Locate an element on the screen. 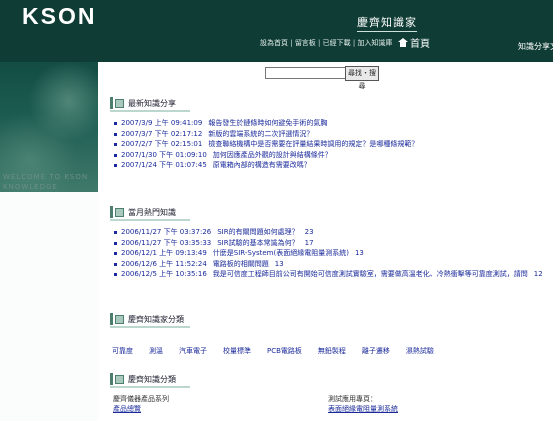 Image resolution: width=553 pixels, height=421 pixels. top-nav: 設為首頁 | 留言板 | 已經下載 | 加入知識庫 is located at coordinates (326, 43).